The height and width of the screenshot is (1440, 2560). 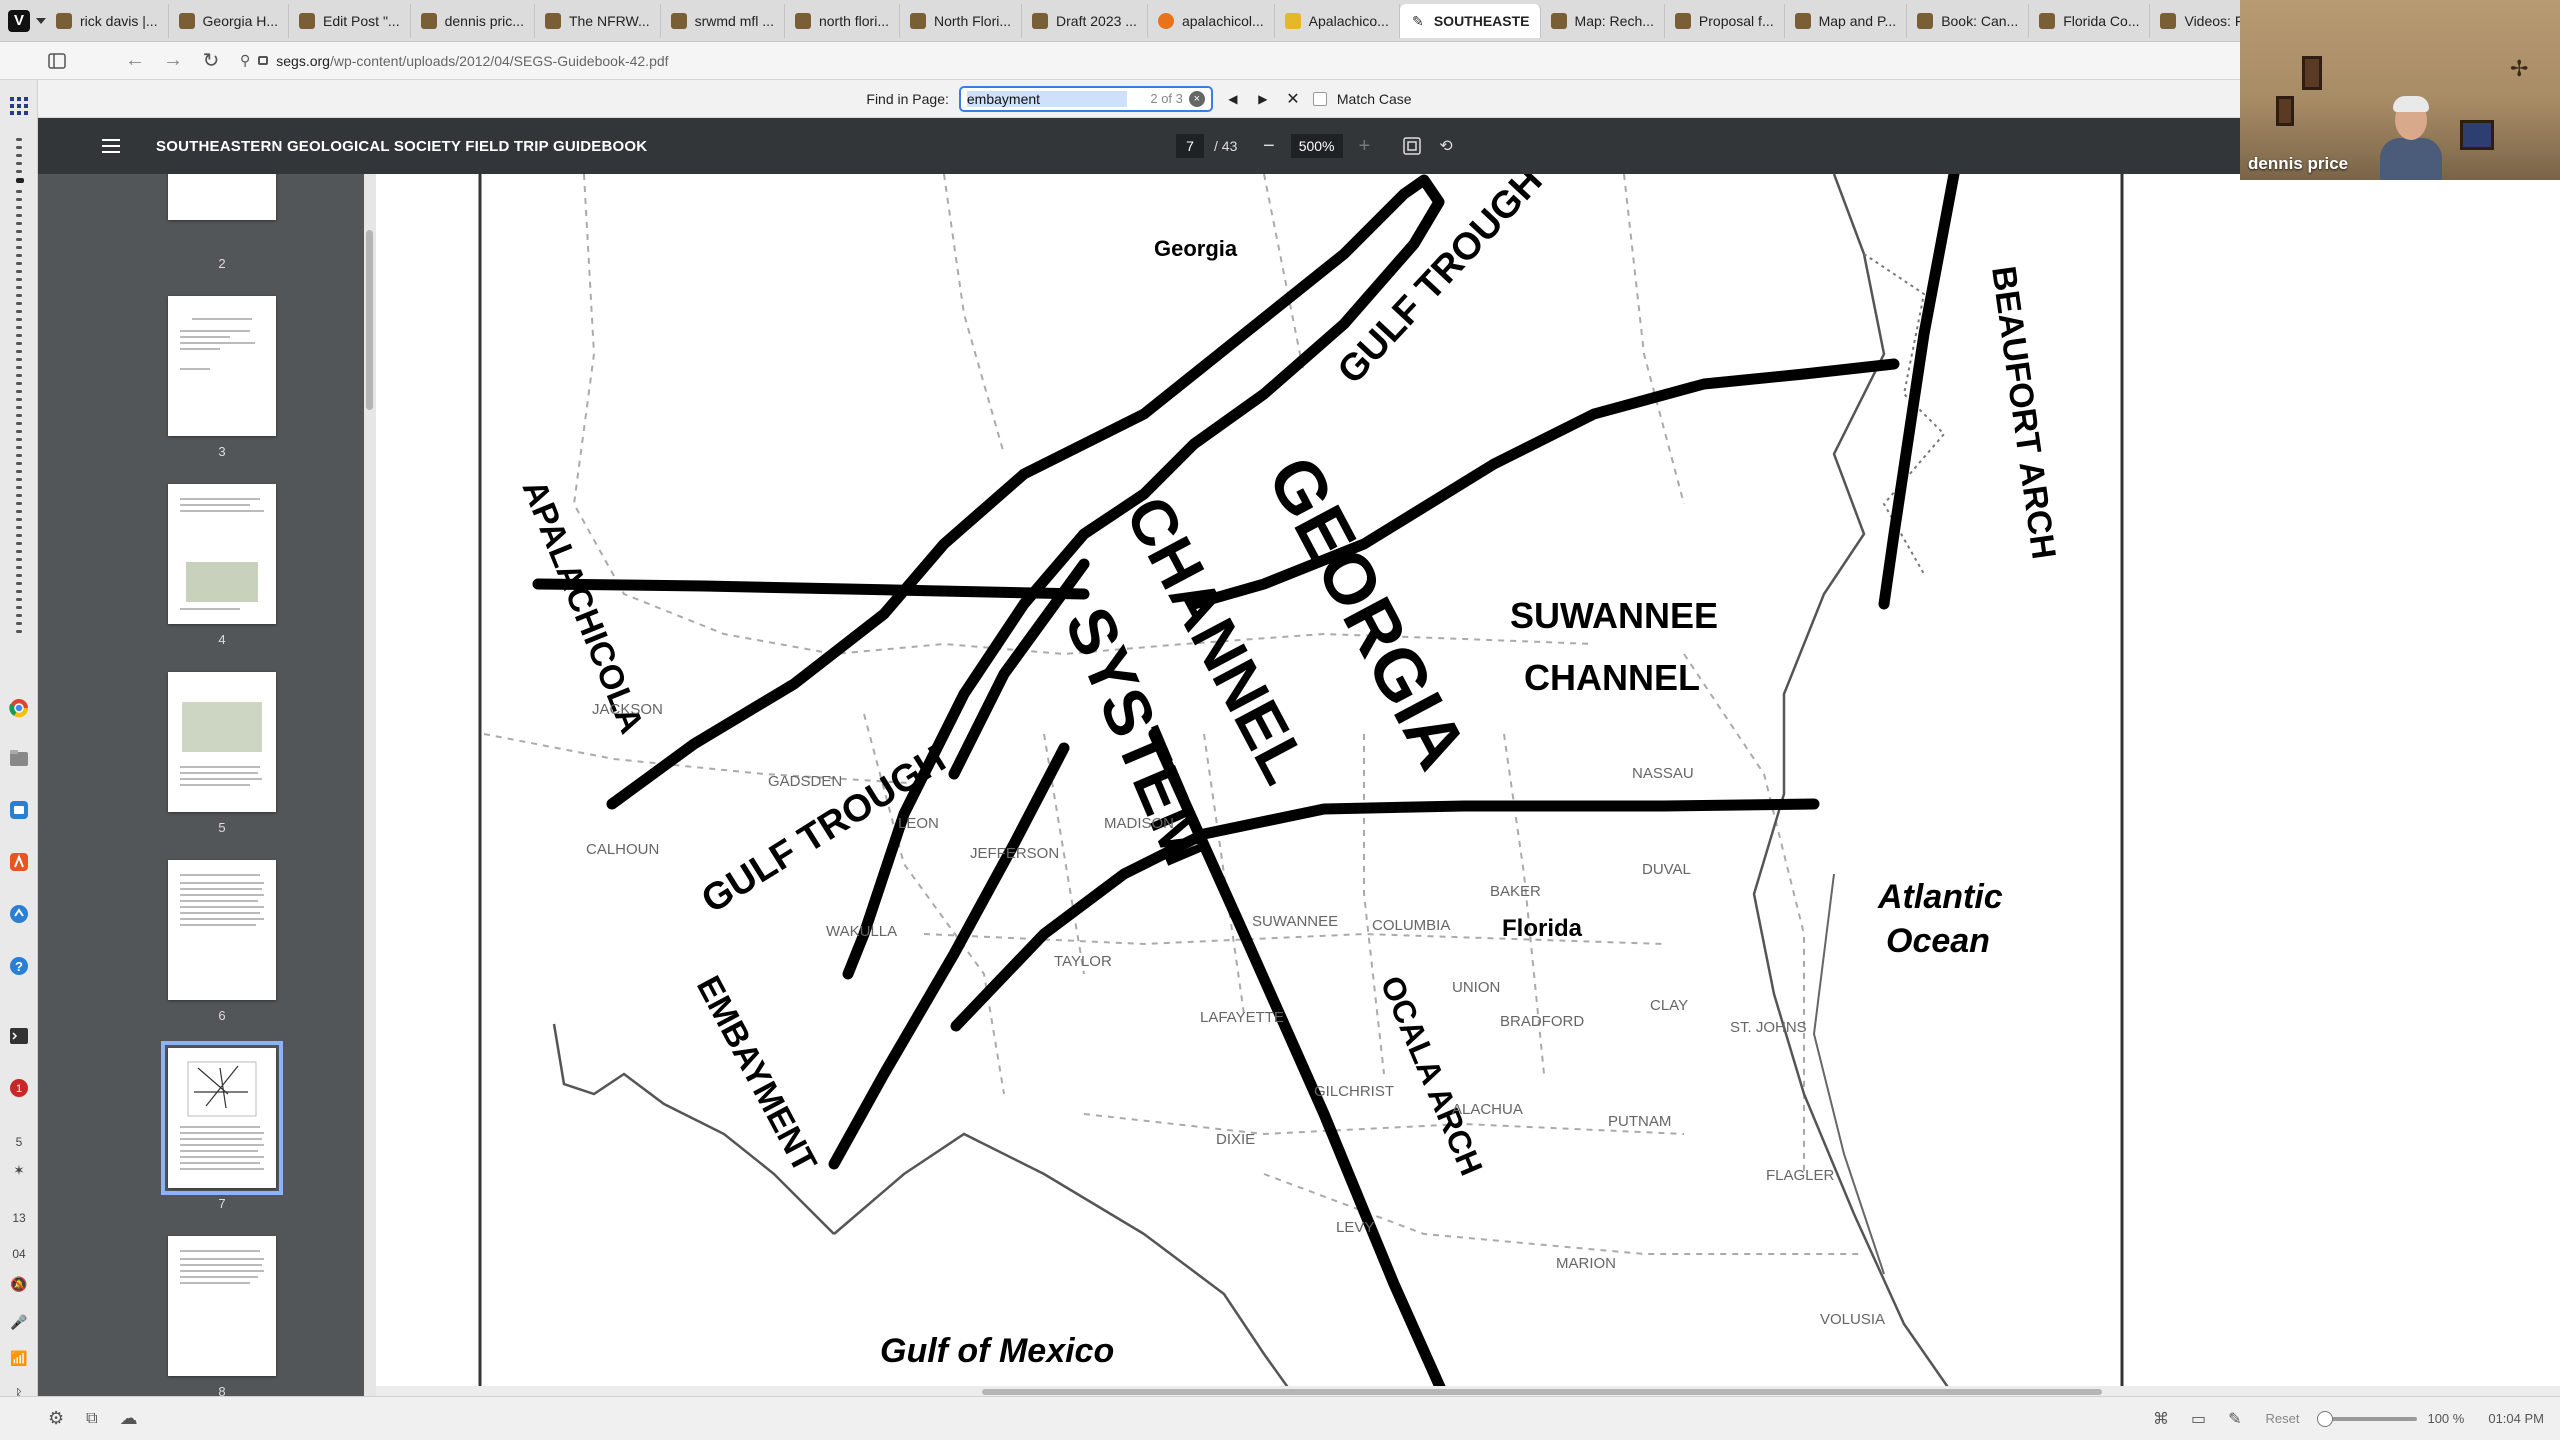 I want to click on wifi-icon: 📶, so click(x=19, y=1358).